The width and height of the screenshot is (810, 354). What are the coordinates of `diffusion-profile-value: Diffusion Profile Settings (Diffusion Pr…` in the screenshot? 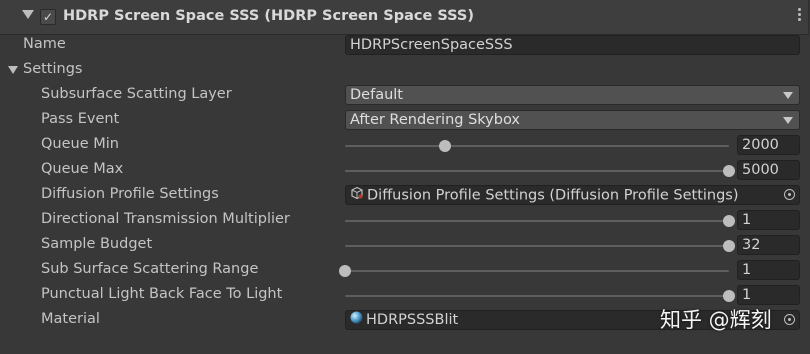 It's located at (553, 195).